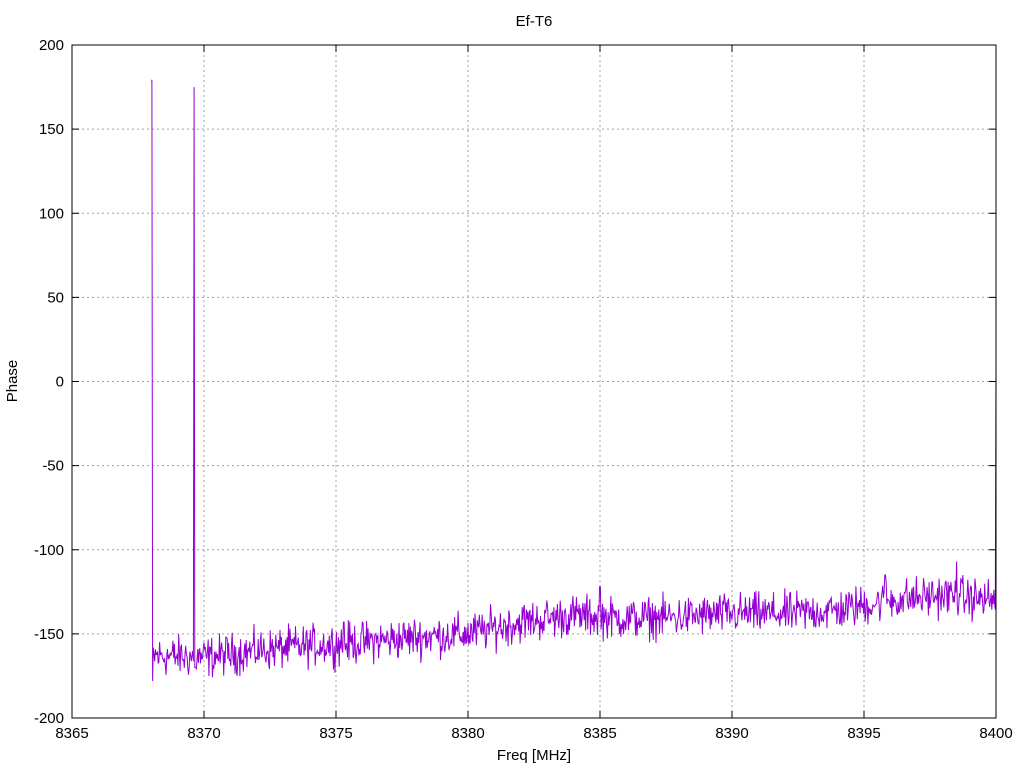 This screenshot has width=1024, height=773. Describe the element at coordinates (51, 129) in the screenshot. I see `y-tick-label: 150` at that location.